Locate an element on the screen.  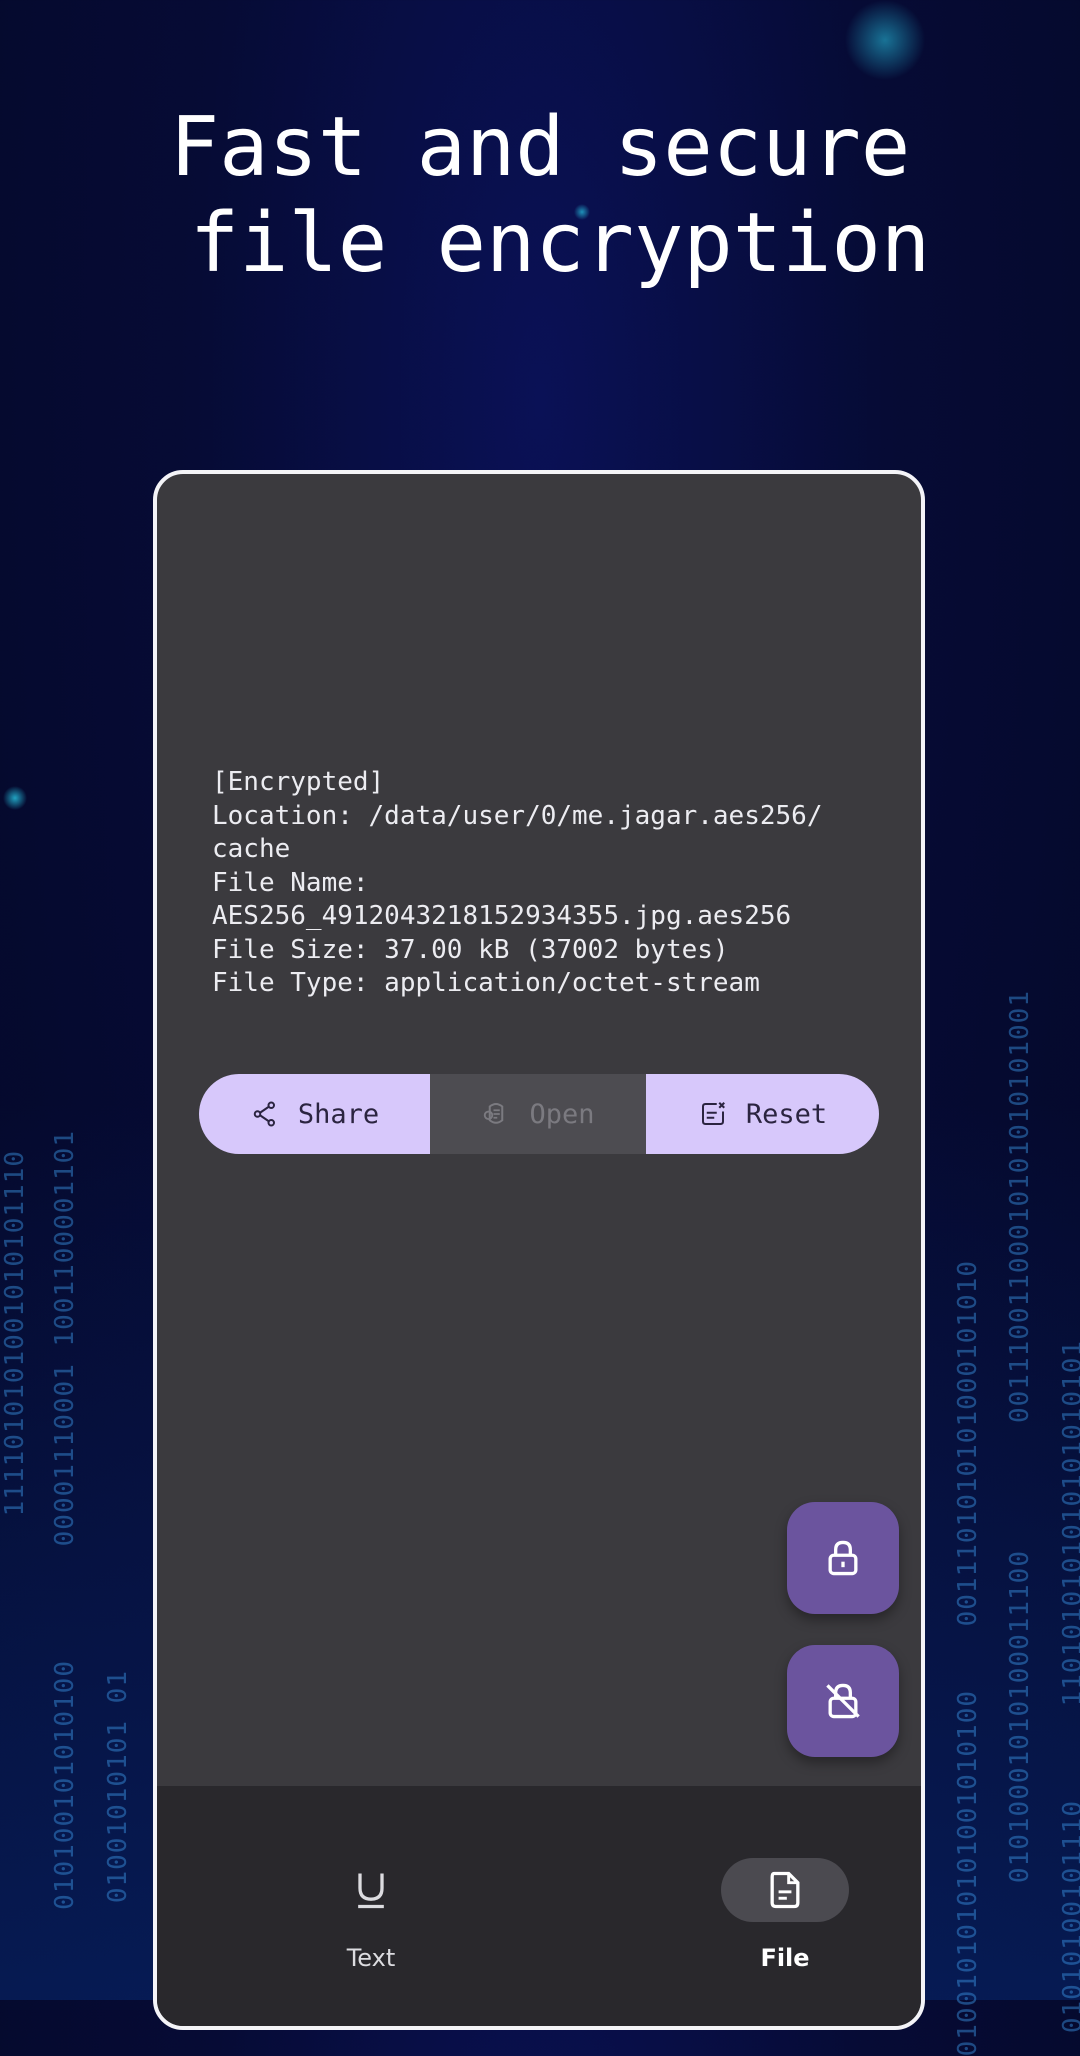
nav-item-text: Text is located at coordinates (371, 1915).